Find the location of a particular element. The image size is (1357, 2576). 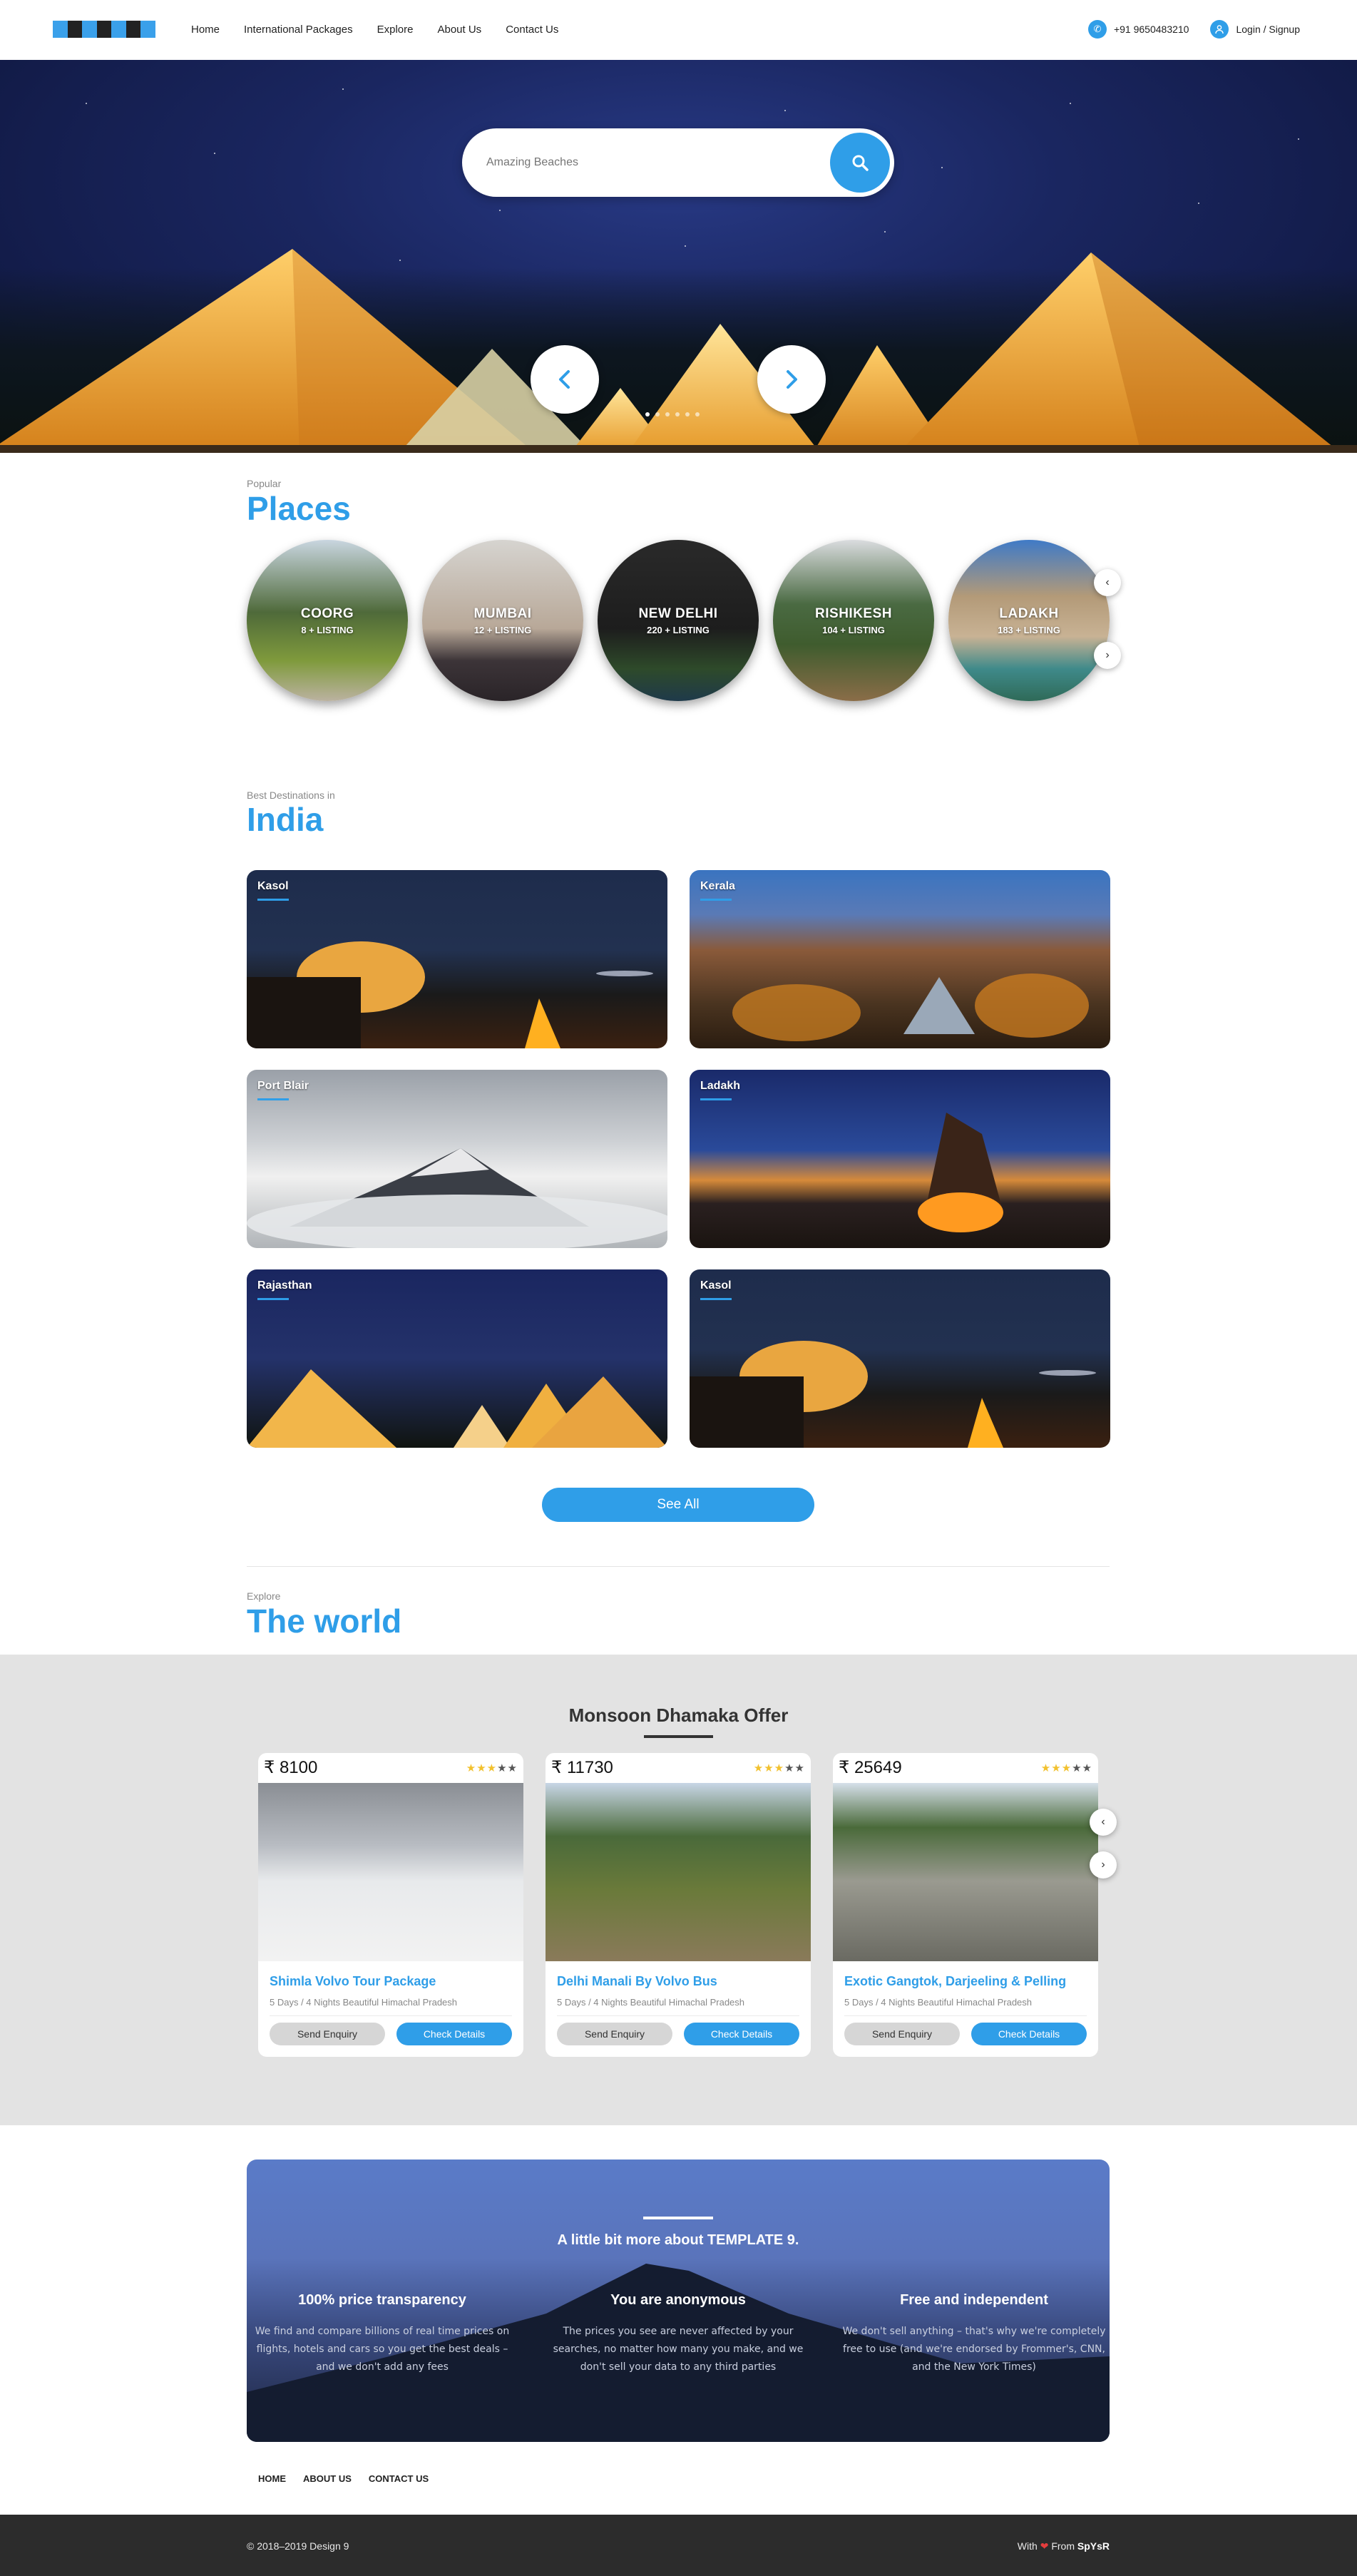

hero-prev-button is located at coordinates (565, 379).